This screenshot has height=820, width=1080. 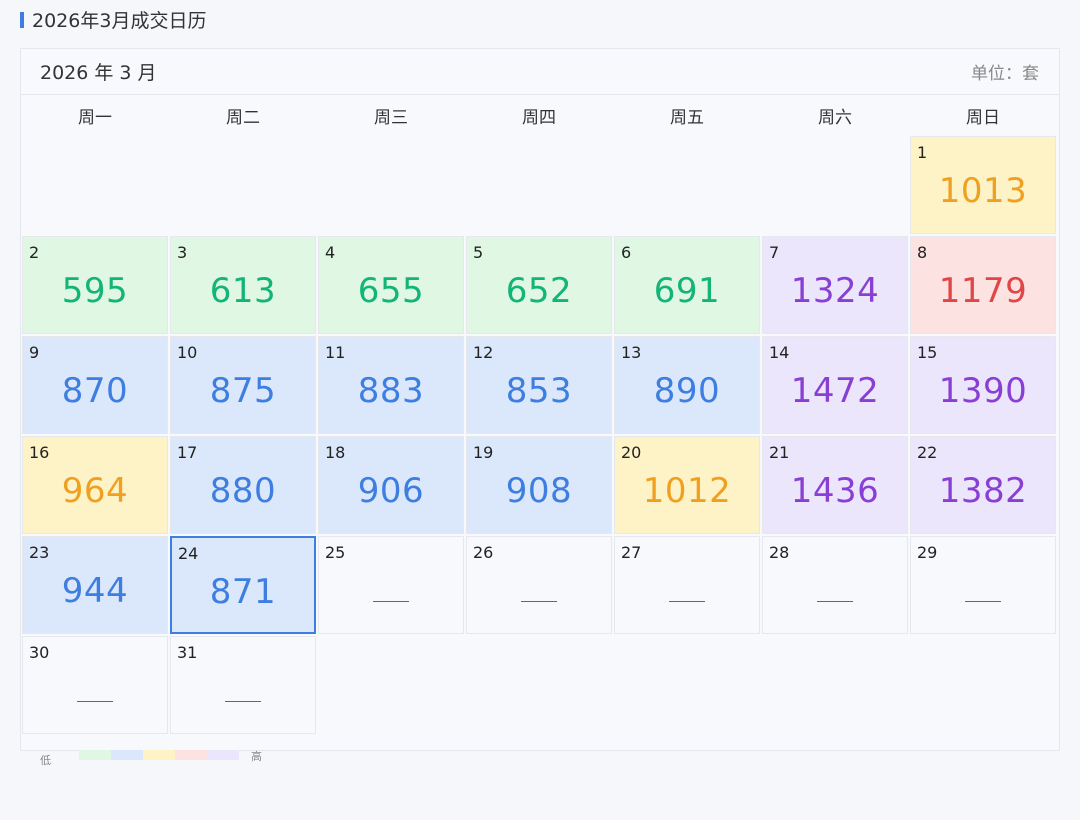 What do you see at coordinates (95, 491) in the screenshot?
I see `deal-count: 964` at bounding box center [95, 491].